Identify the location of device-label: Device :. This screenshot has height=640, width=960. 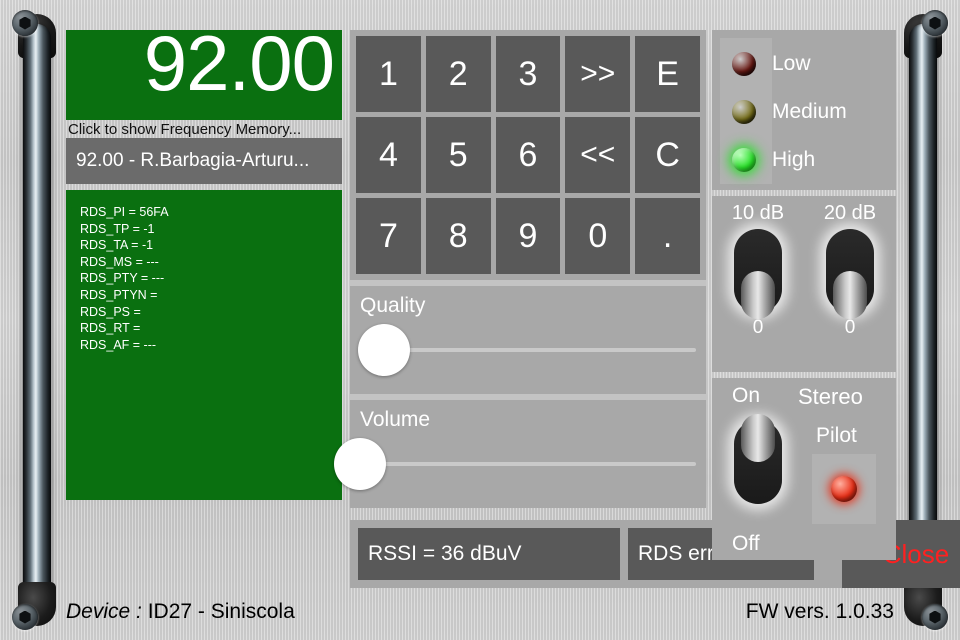
(104, 611).